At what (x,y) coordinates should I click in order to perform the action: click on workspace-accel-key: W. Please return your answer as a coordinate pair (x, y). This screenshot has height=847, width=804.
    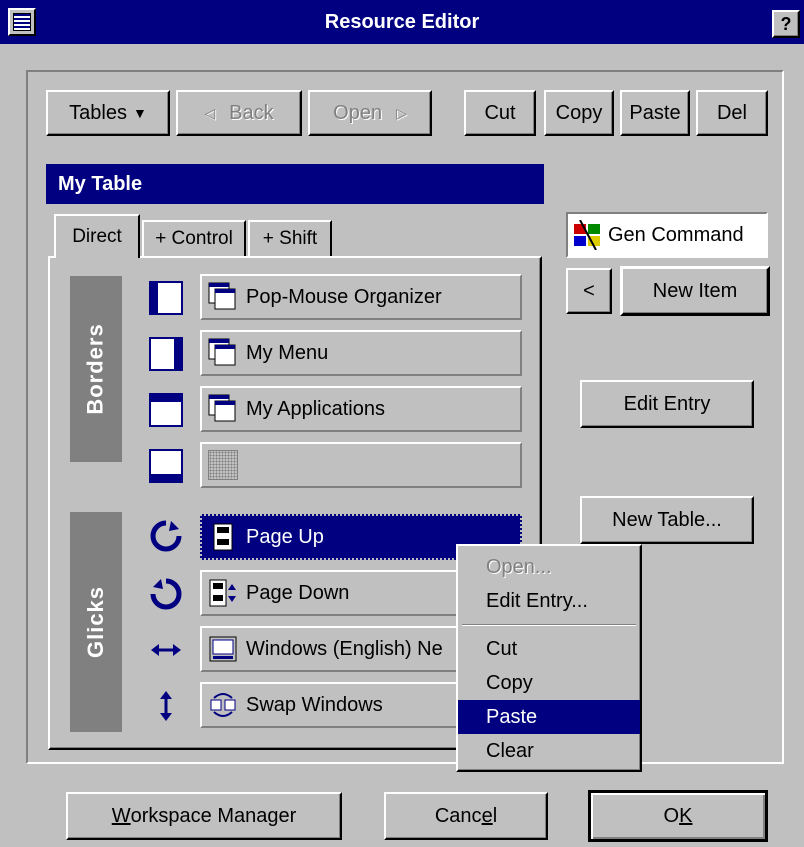
    Looking at the image, I should click on (121, 815).